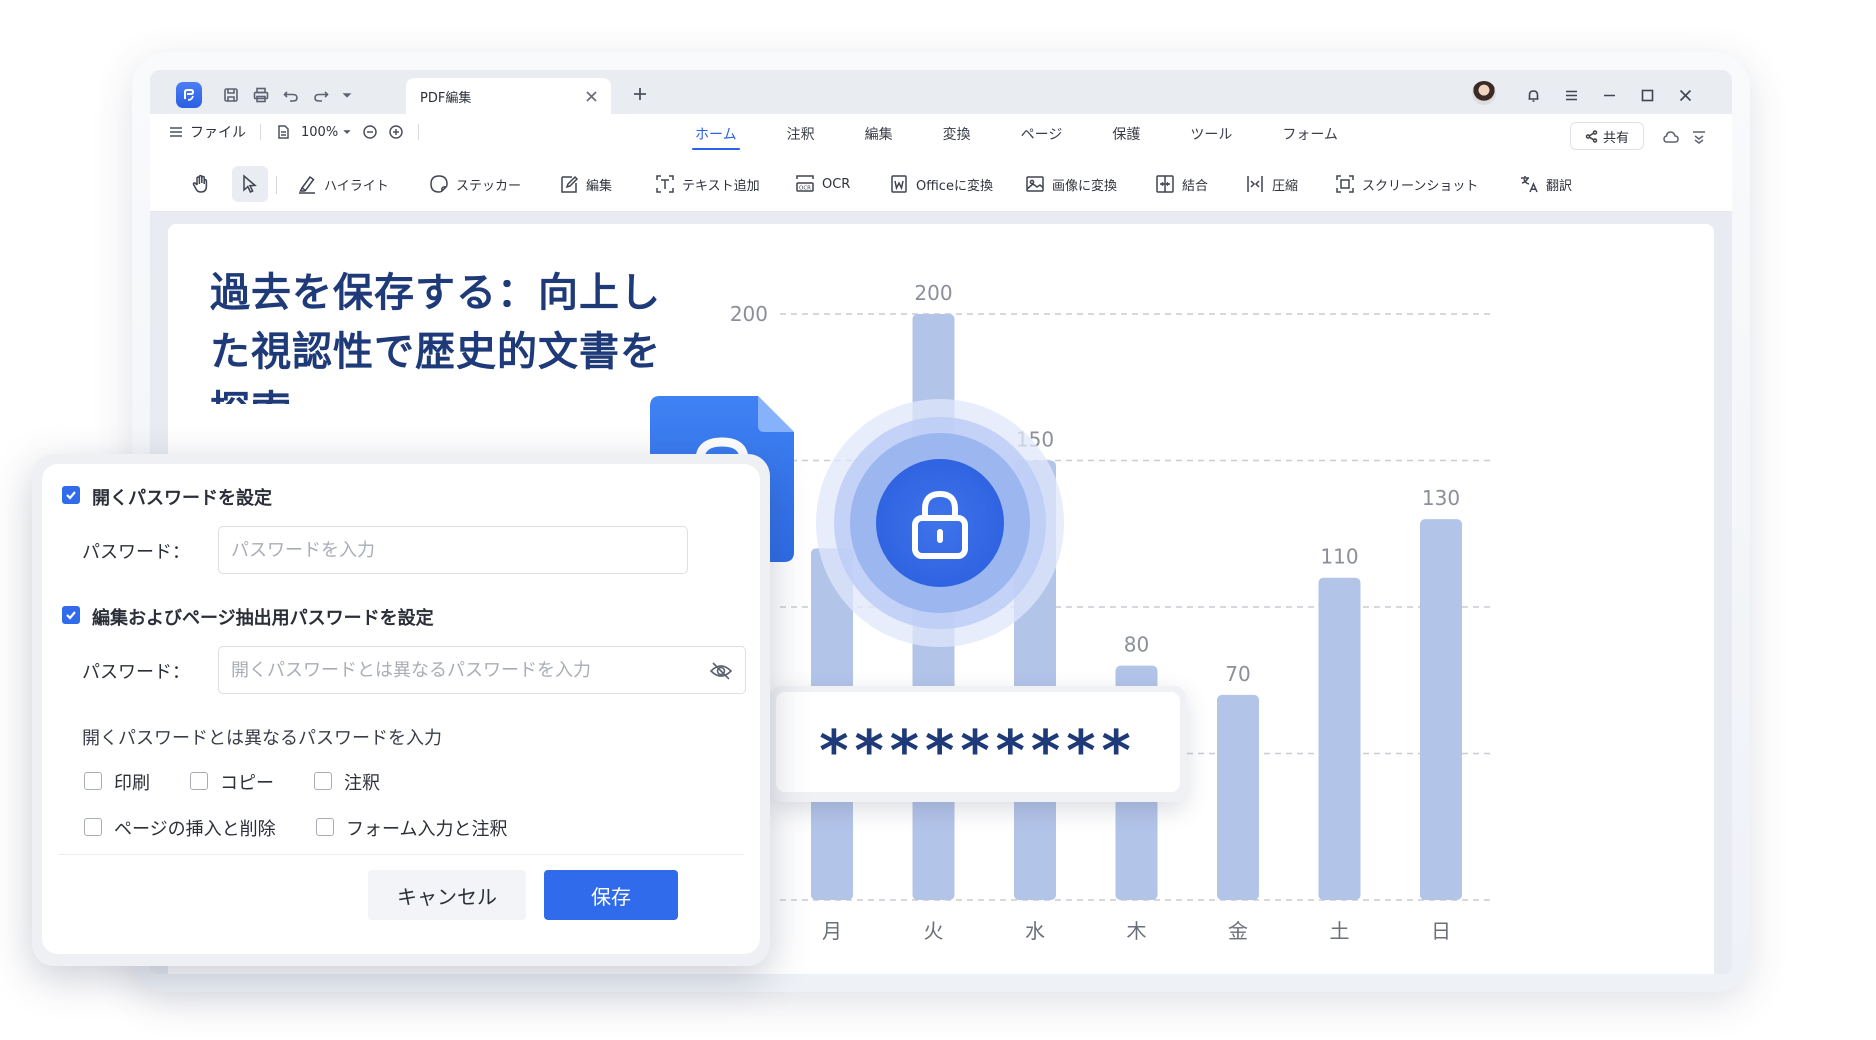 This screenshot has width=1876, height=1040. Describe the element at coordinates (1441, 709) in the screenshot. I see `bar` at that location.